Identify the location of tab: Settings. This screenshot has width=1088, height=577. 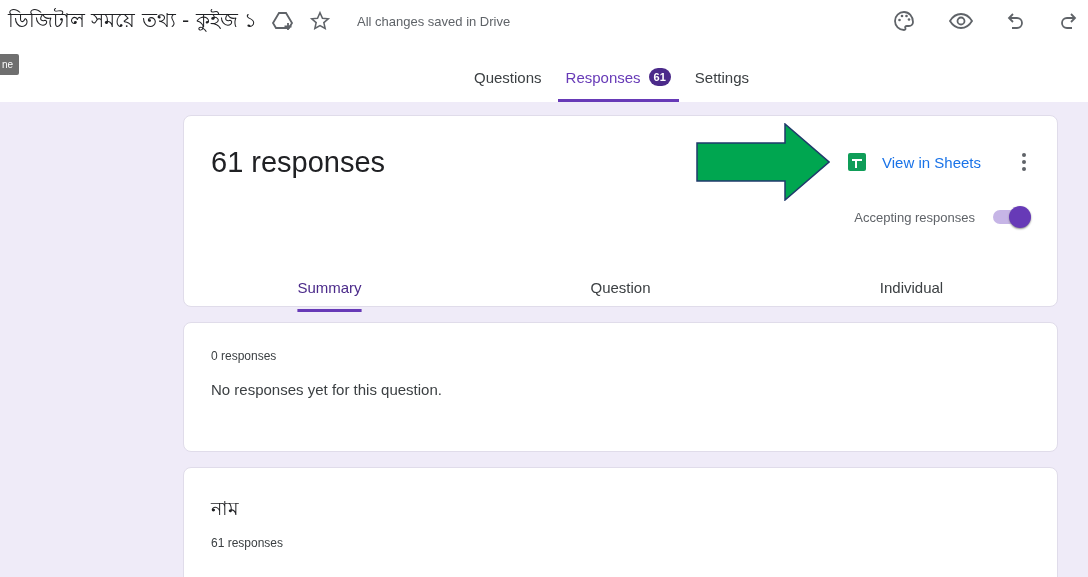
(722, 85).